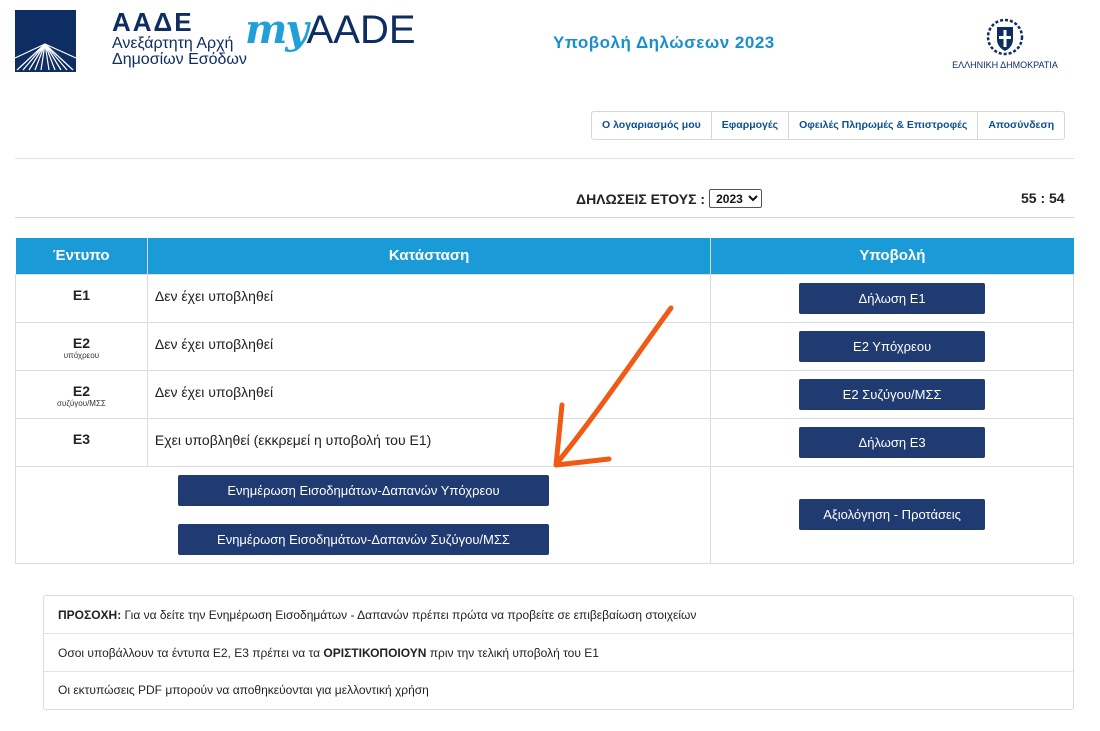 This screenshot has width=1100, height=731. What do you see at coordinates (81, 256) in the screenshot?
I see `column-header-form: Έντυπο` at bounding box center [81, 256].